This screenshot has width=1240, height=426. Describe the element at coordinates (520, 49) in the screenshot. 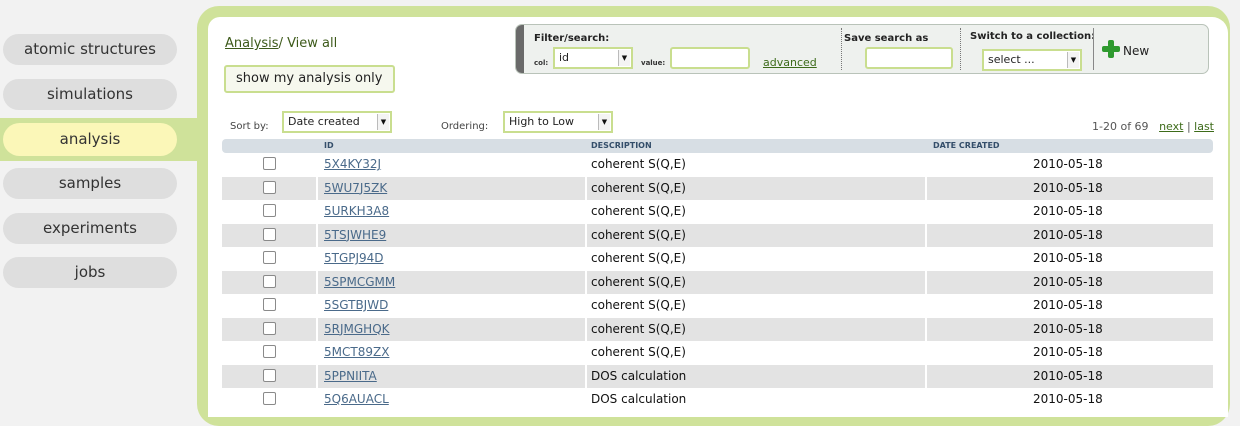

I see `toolbar-handle` at that location.